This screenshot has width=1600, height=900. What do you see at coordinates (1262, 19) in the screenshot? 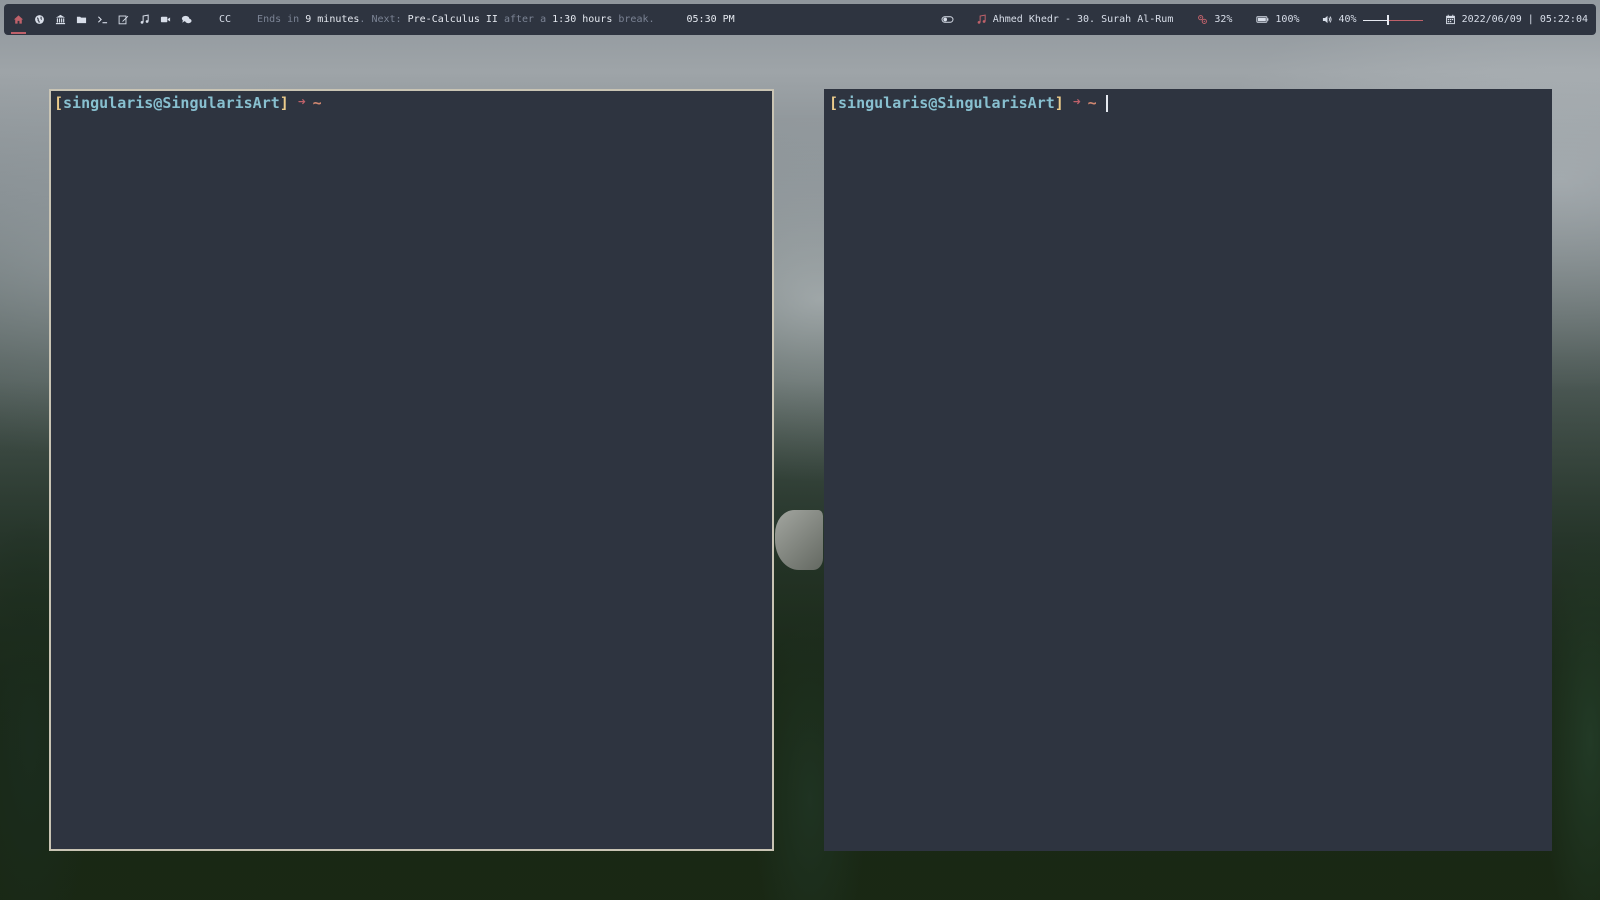
I see `battery-icon` at bounding box center [1262, 19].